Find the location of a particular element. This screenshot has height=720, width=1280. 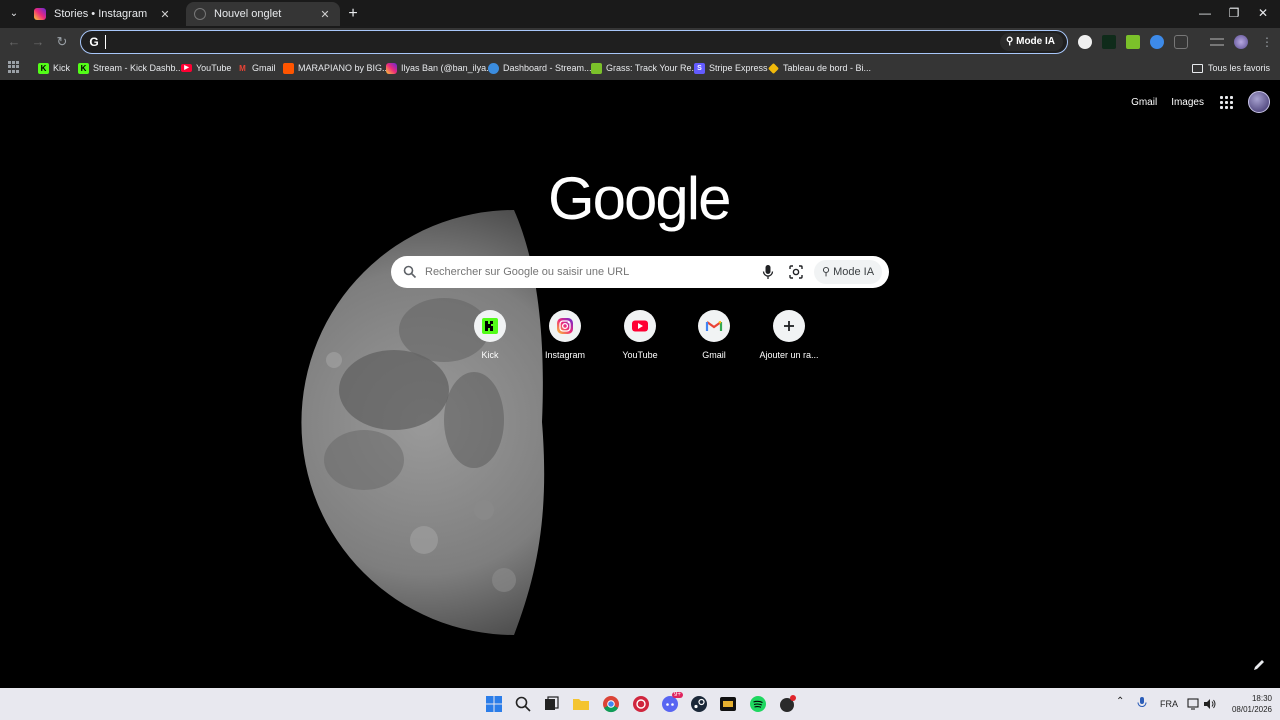

omnibox-mode-ia-button: ⚲ Mode IA is located at coordinates (1031, 42).